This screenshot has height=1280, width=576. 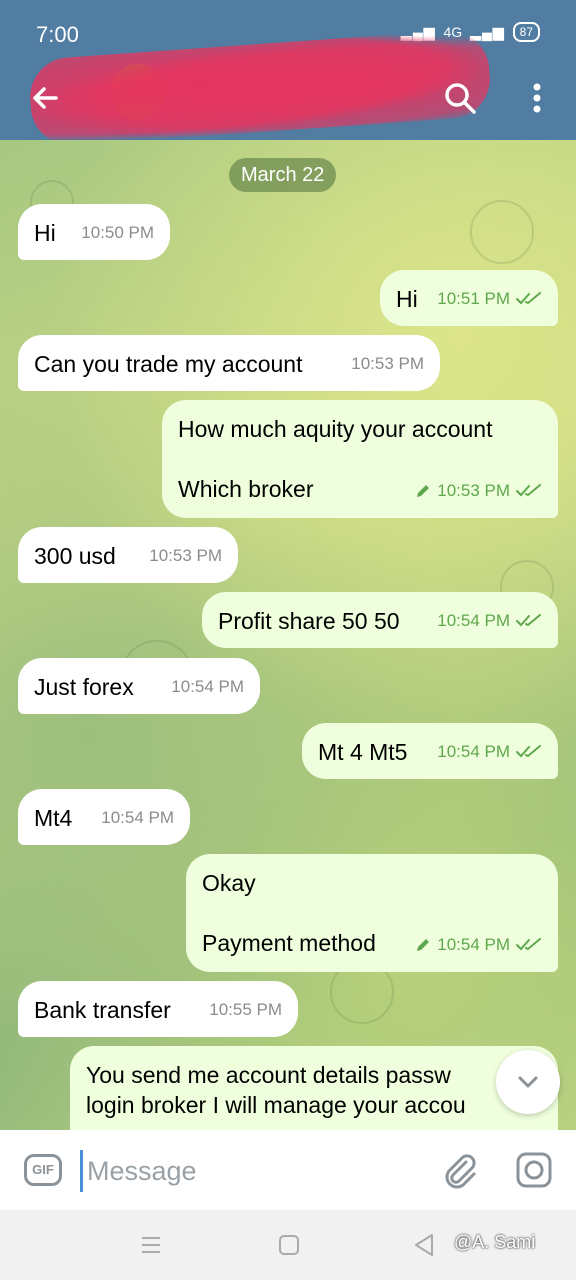 What do you see at coordinates (283, 175) in the screenshot?
I see `date-separator: March 22` at bounding box center [283, 175].